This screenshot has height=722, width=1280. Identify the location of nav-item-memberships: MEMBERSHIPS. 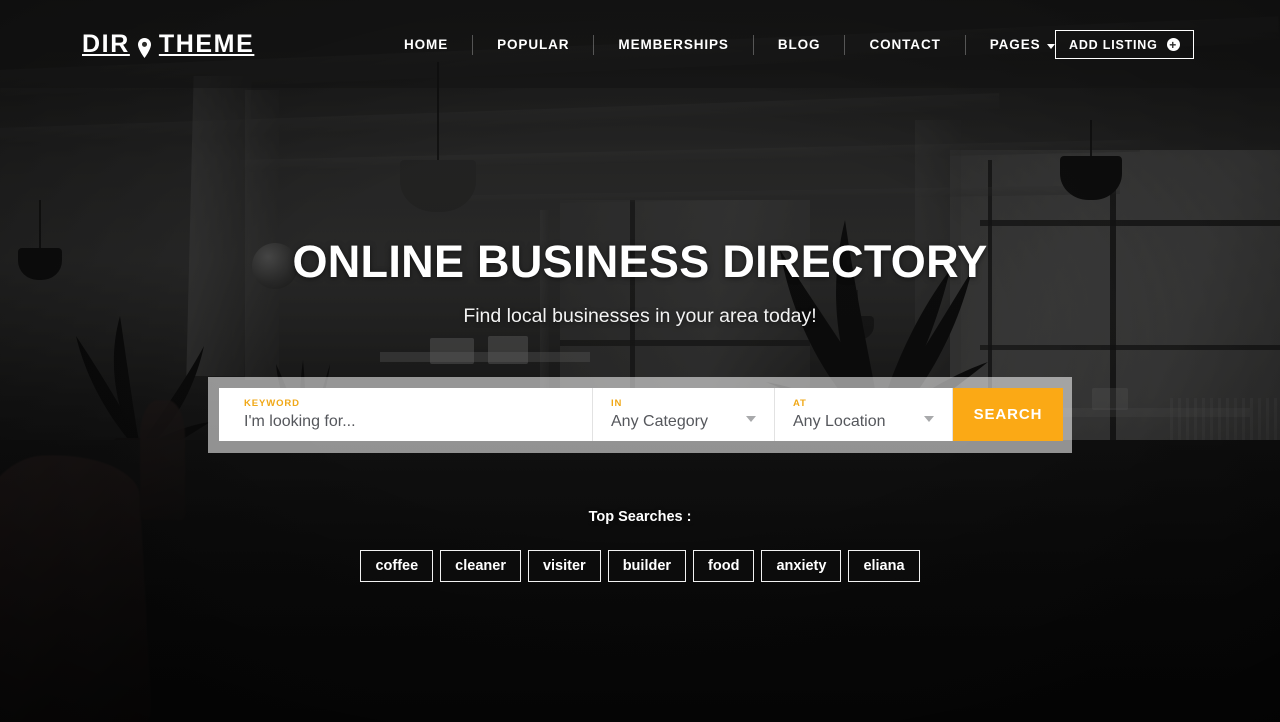
(673, 45).